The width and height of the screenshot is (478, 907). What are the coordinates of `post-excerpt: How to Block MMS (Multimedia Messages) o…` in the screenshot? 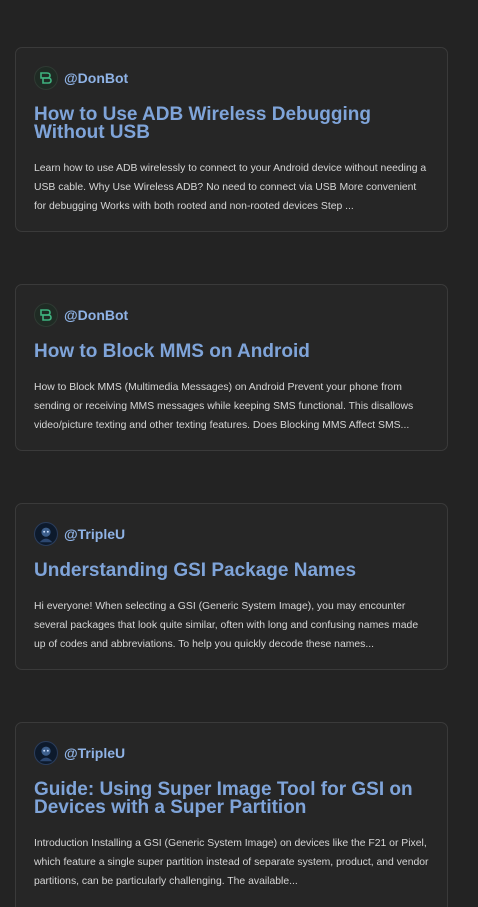 It's located at (224, 406).